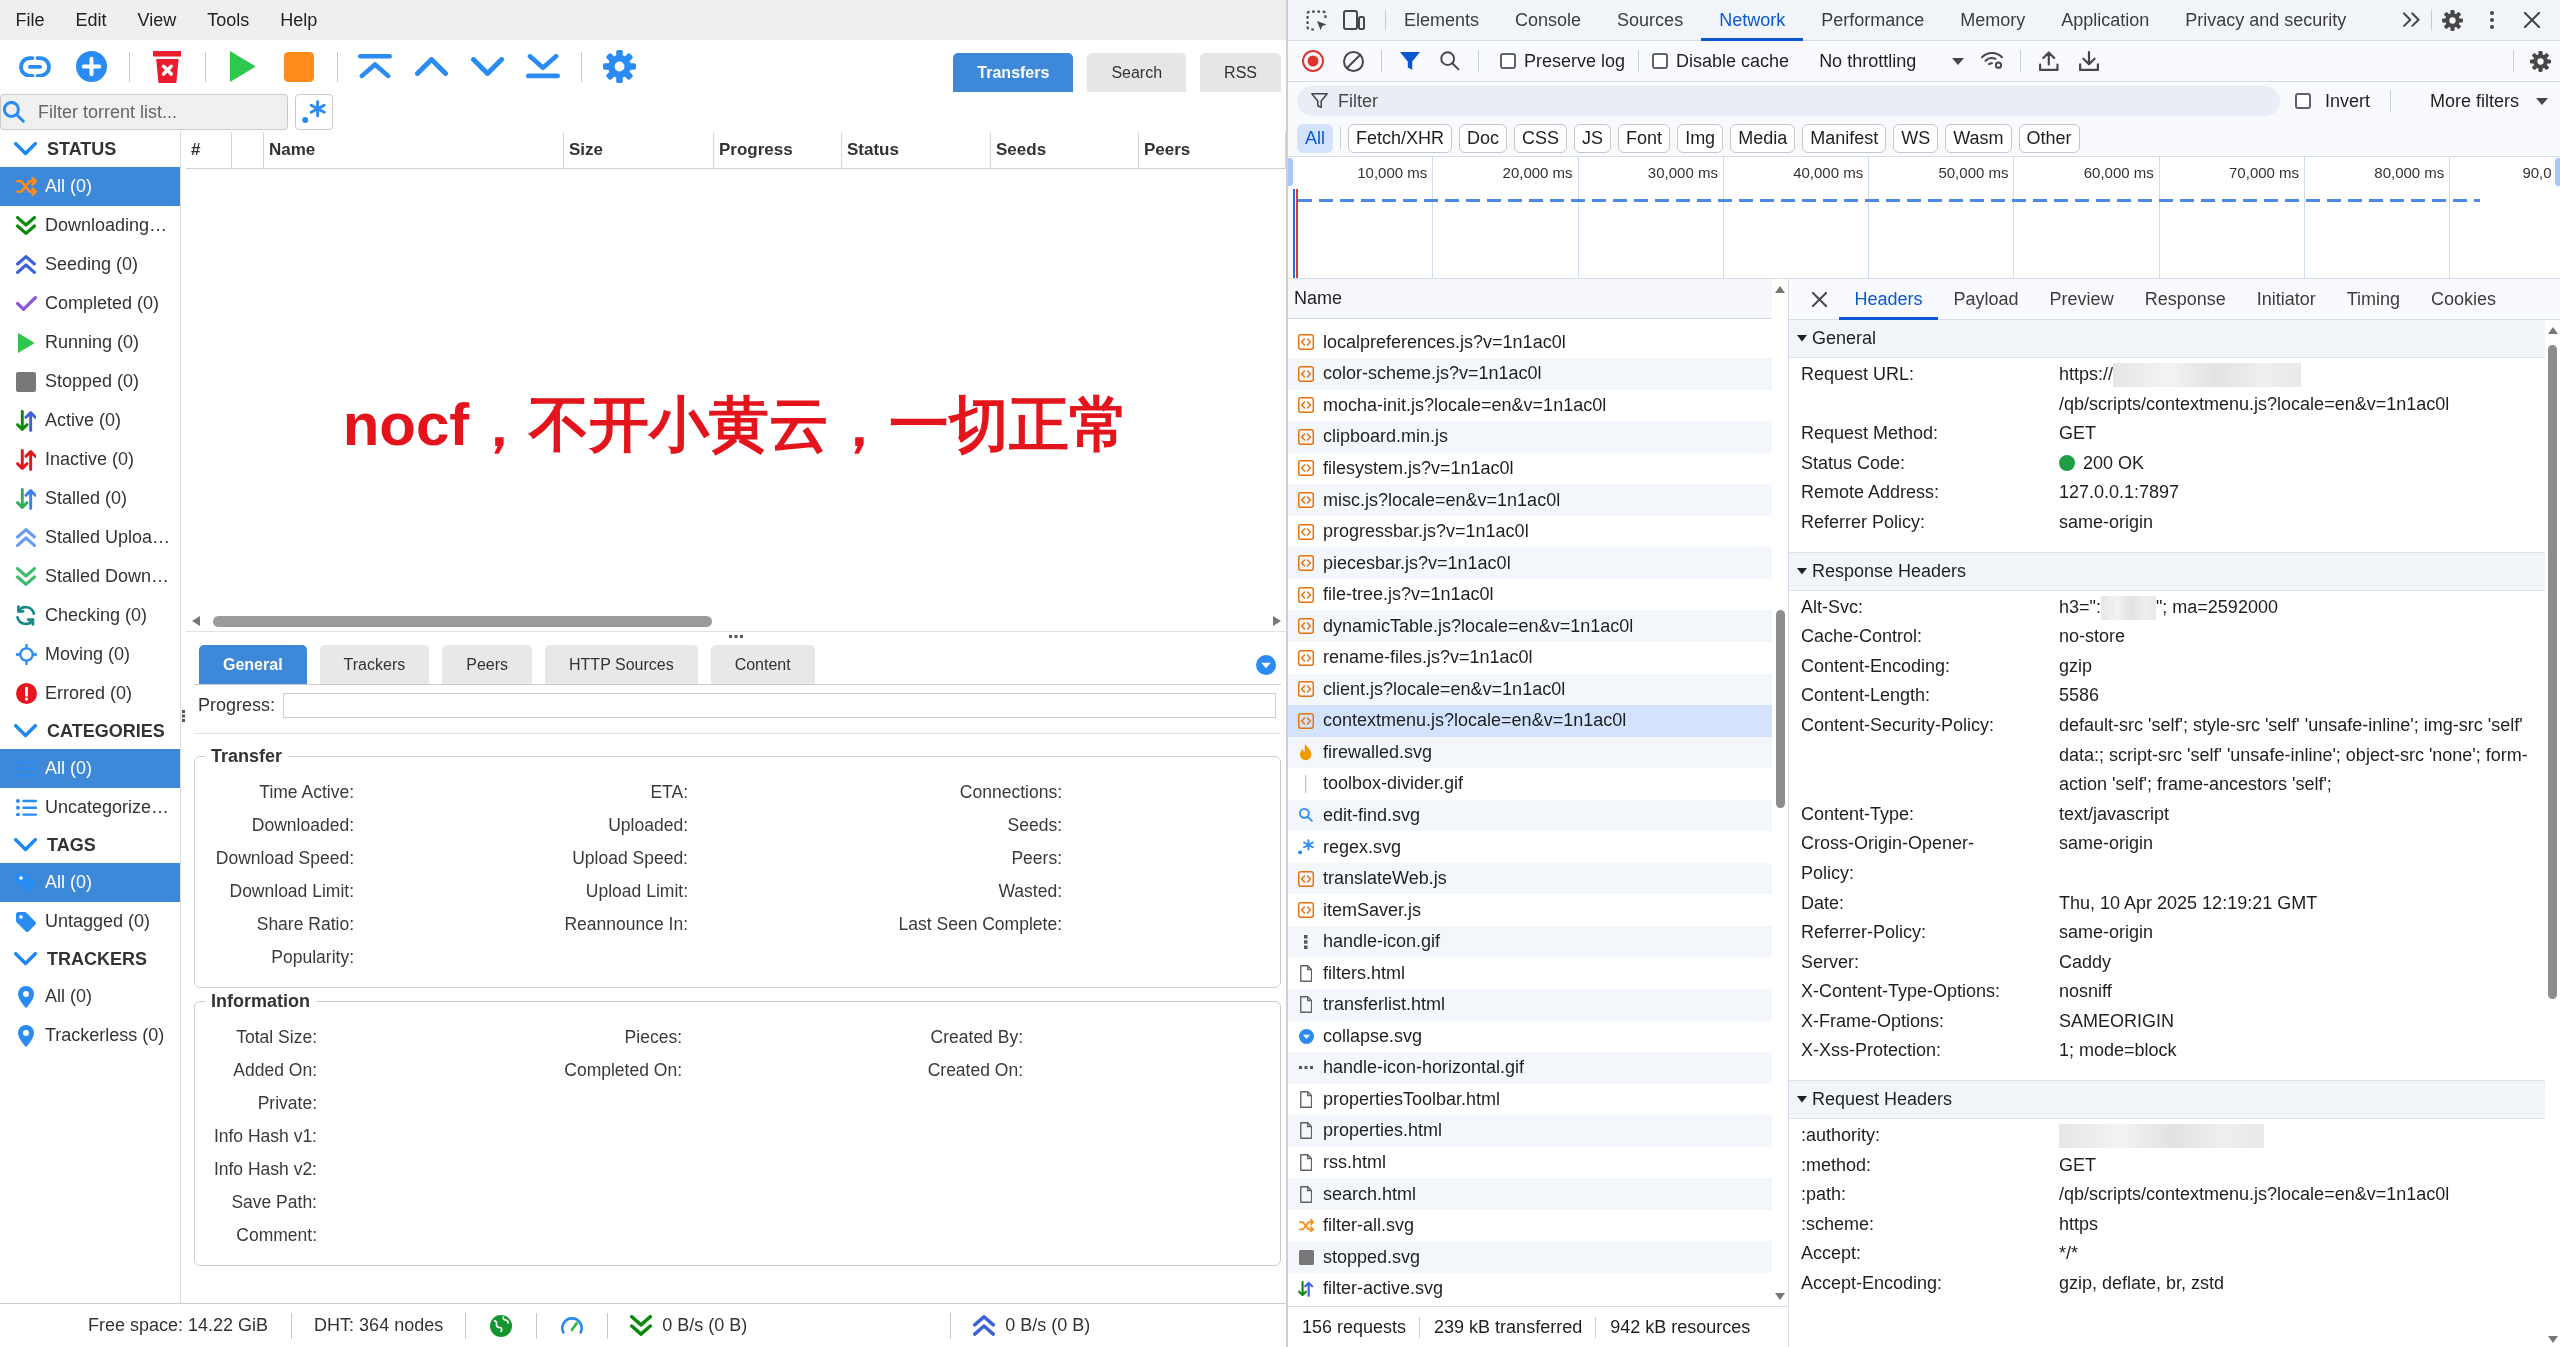 This screenshot has height=1347, width=2560. Describe the element at coordinates (1873, 20) in the screenshot. I see `panel-tab: Performance` at that location.